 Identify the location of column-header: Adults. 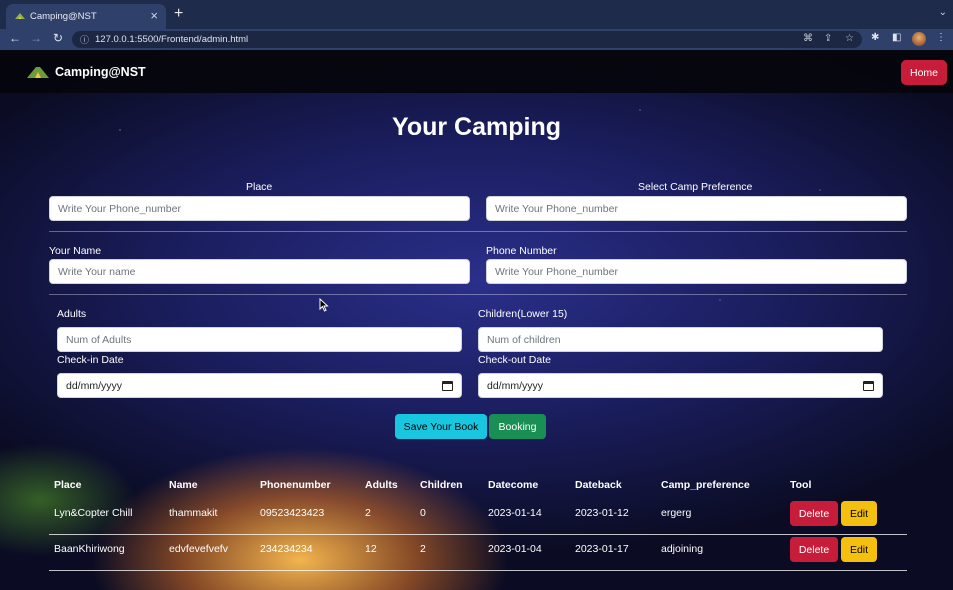
(381, 485).